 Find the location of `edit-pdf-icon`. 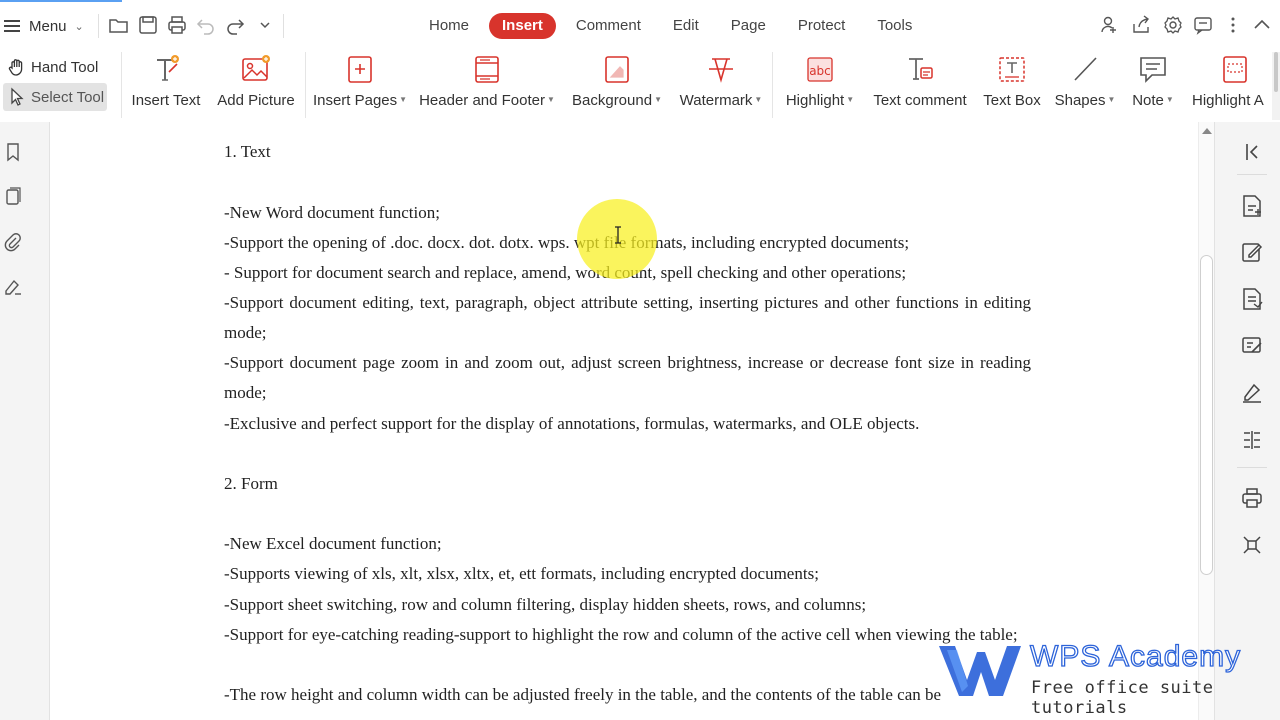

edit-pdf-icon is located at coordinates (1252, 252).